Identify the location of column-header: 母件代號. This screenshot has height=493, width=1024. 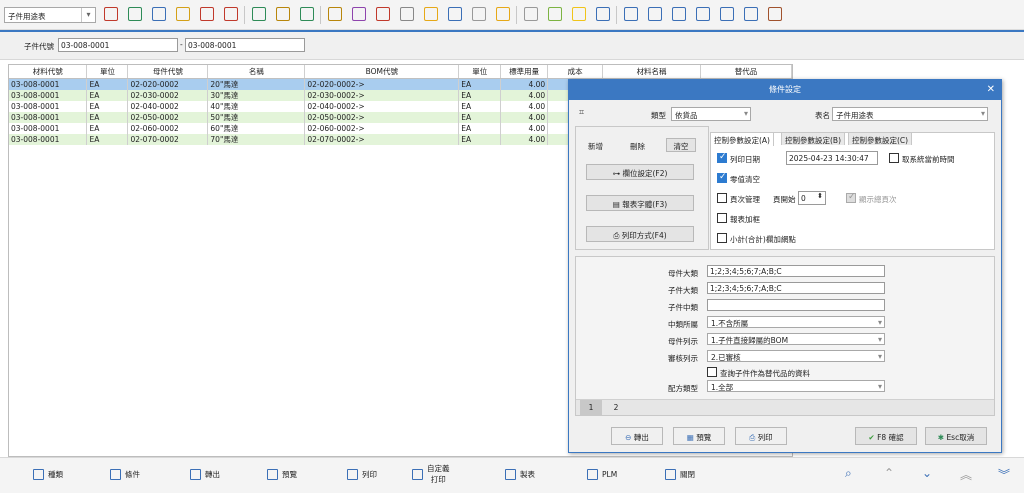
(168, 72).